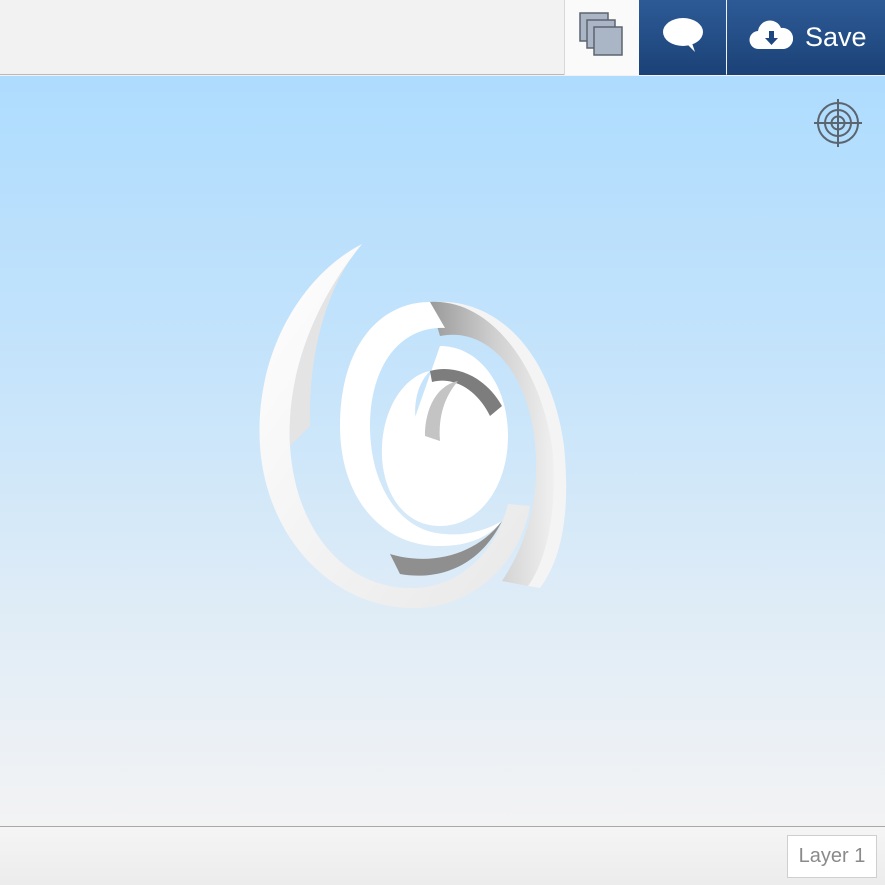 The height and width of the screenshot is (885, 885). I want to click on layers-icon, so click(602, 37).